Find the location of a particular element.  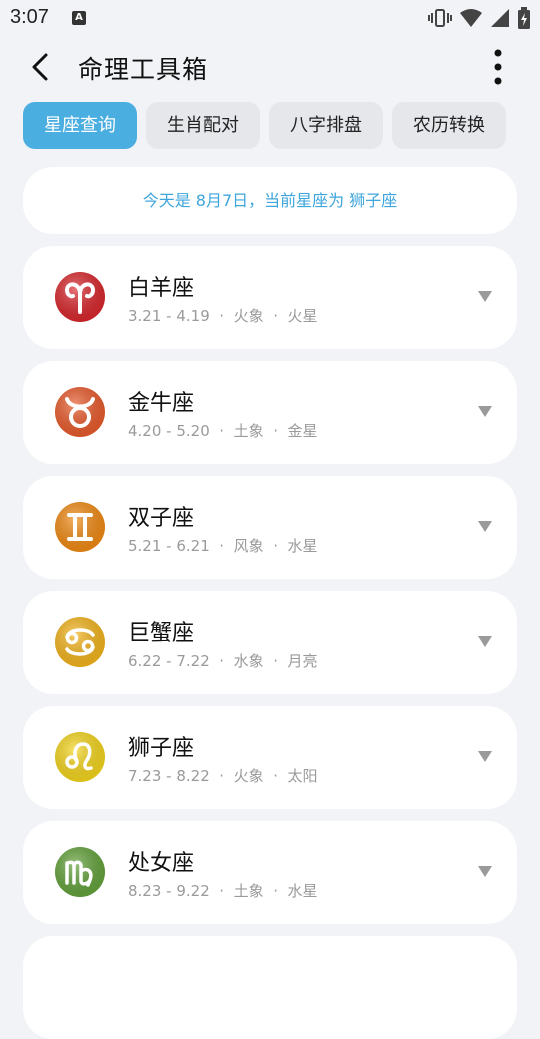

status-time: 3:07 is located at coordinates (29, 17).